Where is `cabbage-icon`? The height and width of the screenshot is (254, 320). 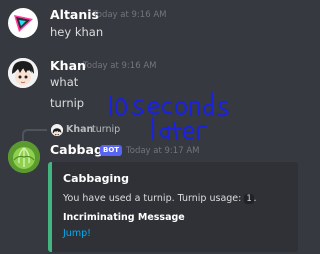 cabbage-icon is located at coordinates (24, 157).